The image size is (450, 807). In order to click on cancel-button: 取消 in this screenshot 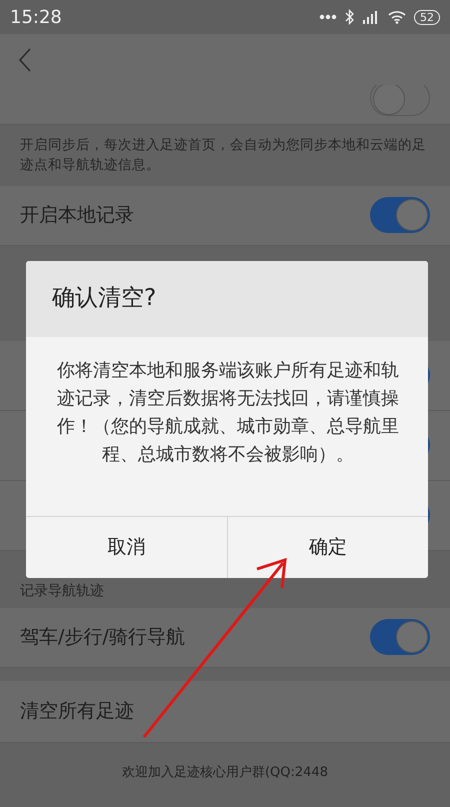, I will do `click(126, 547)`.